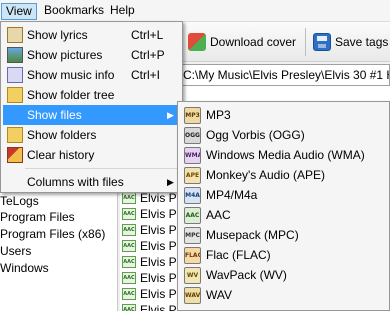  Describe the element at coordinates (246, 275) in the screenshot. I see `submenu-item-label: WavPack (WV)` at that location.